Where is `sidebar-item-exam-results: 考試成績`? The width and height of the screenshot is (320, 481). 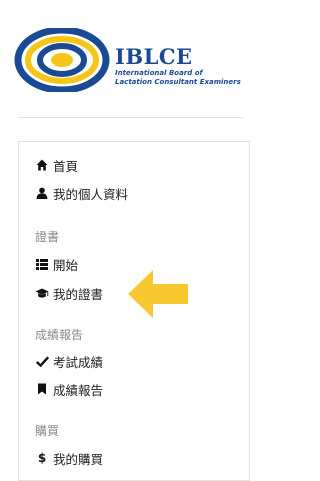
sidebar-item-exam-results: 考試成績 is located at coordinates (69, 361).